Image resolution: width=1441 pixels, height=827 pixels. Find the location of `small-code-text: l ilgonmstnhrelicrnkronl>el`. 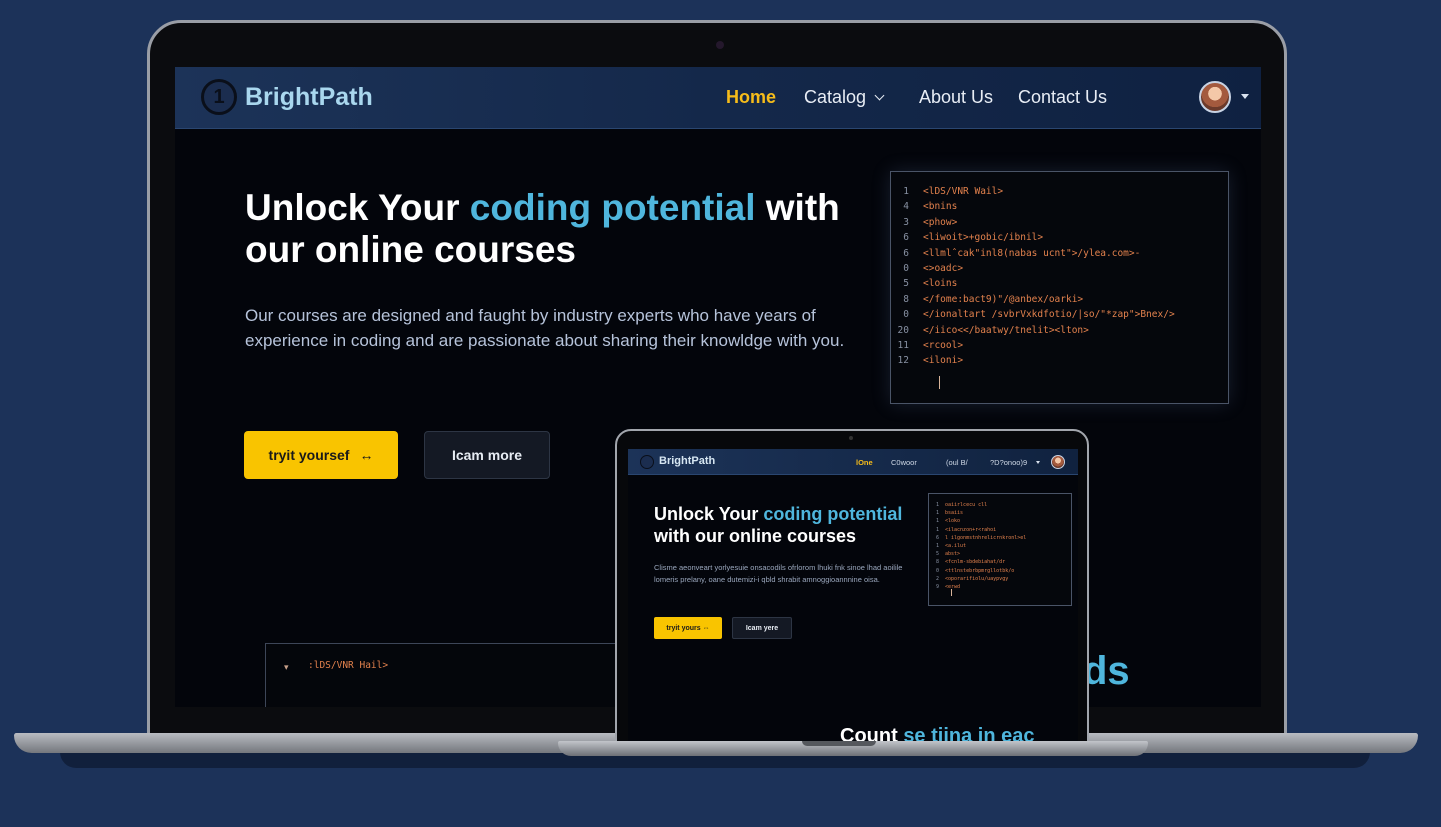

small-code-text: l ilgonmstnhrelicrnkronl>el is located at coordinates (986, 537).